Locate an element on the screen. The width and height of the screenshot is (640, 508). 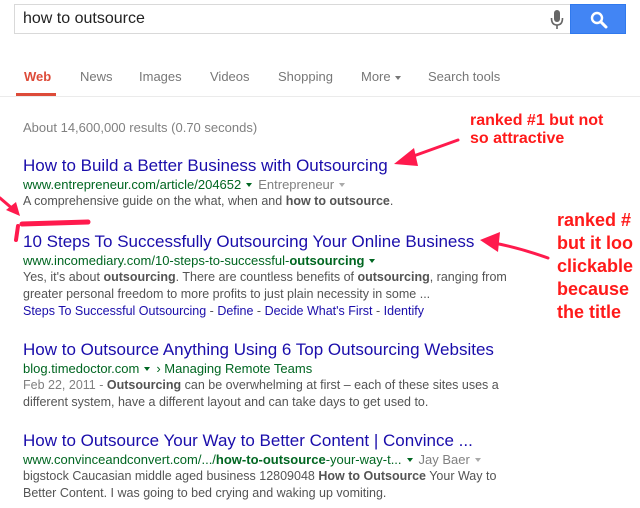
annotation-line: but it loo is located at coordinates (595, 243).